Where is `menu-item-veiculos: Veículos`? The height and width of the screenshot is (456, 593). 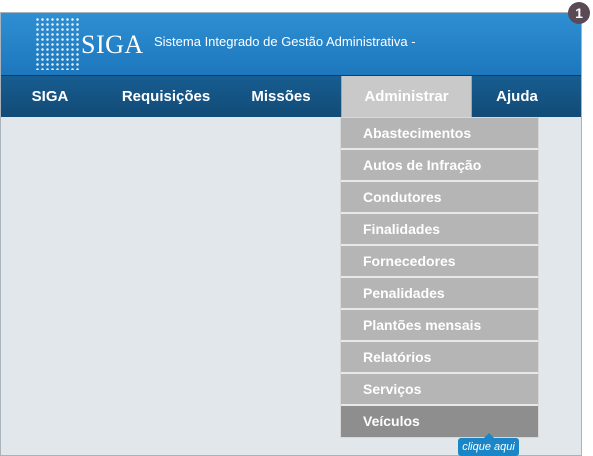 menu-item-veiculos: Veículos is located at coordinates (439, 421).